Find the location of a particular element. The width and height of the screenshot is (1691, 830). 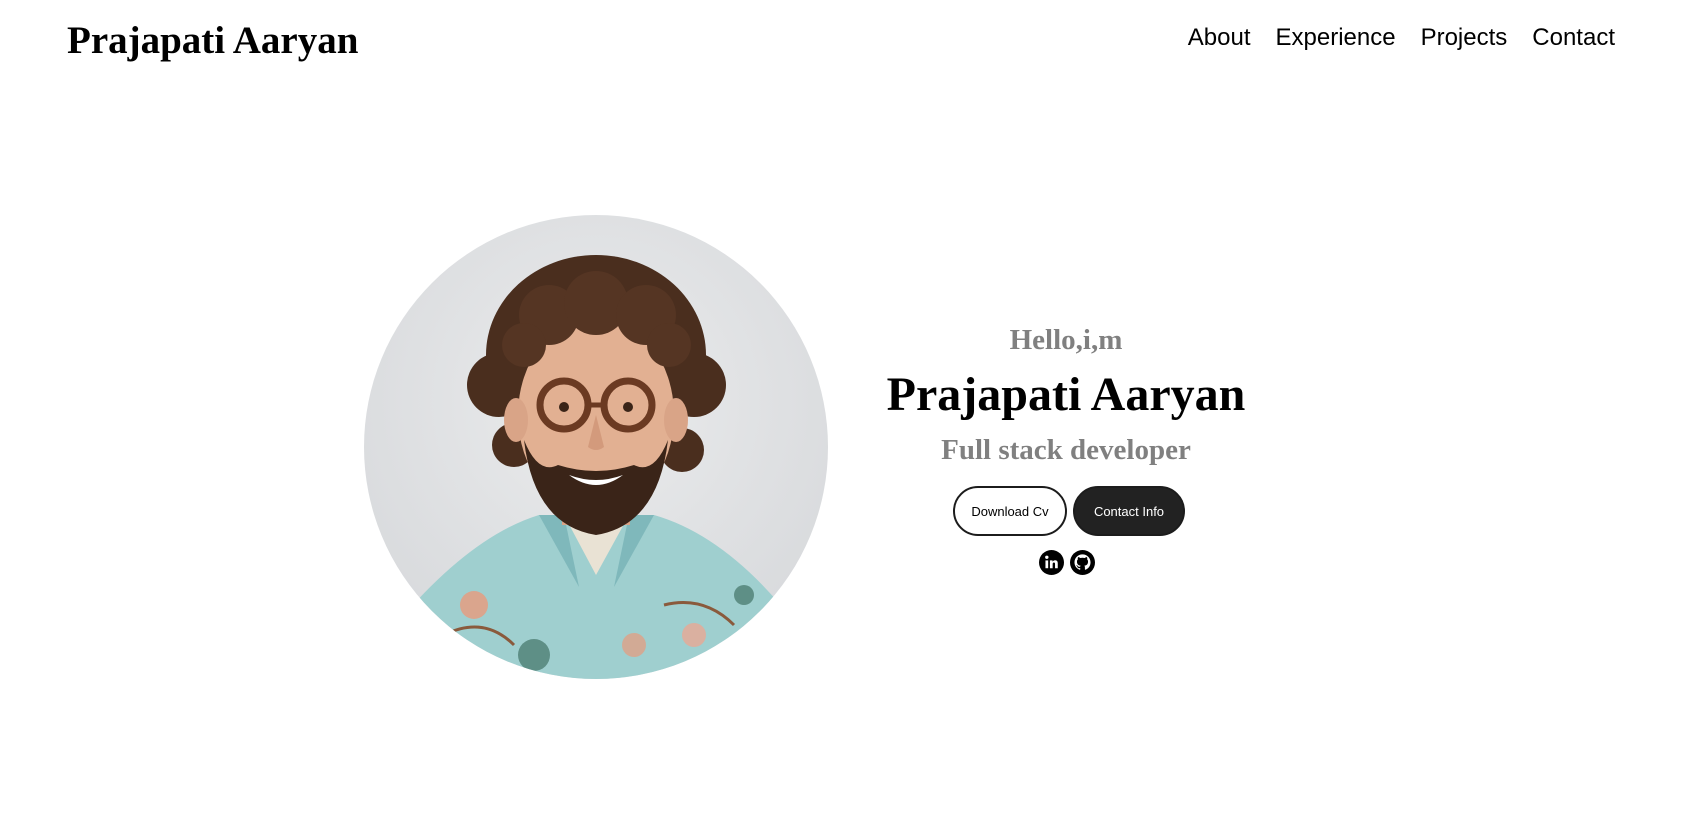

hero-name: Prajapati Aaryan is located at coordinates (1066, 394).